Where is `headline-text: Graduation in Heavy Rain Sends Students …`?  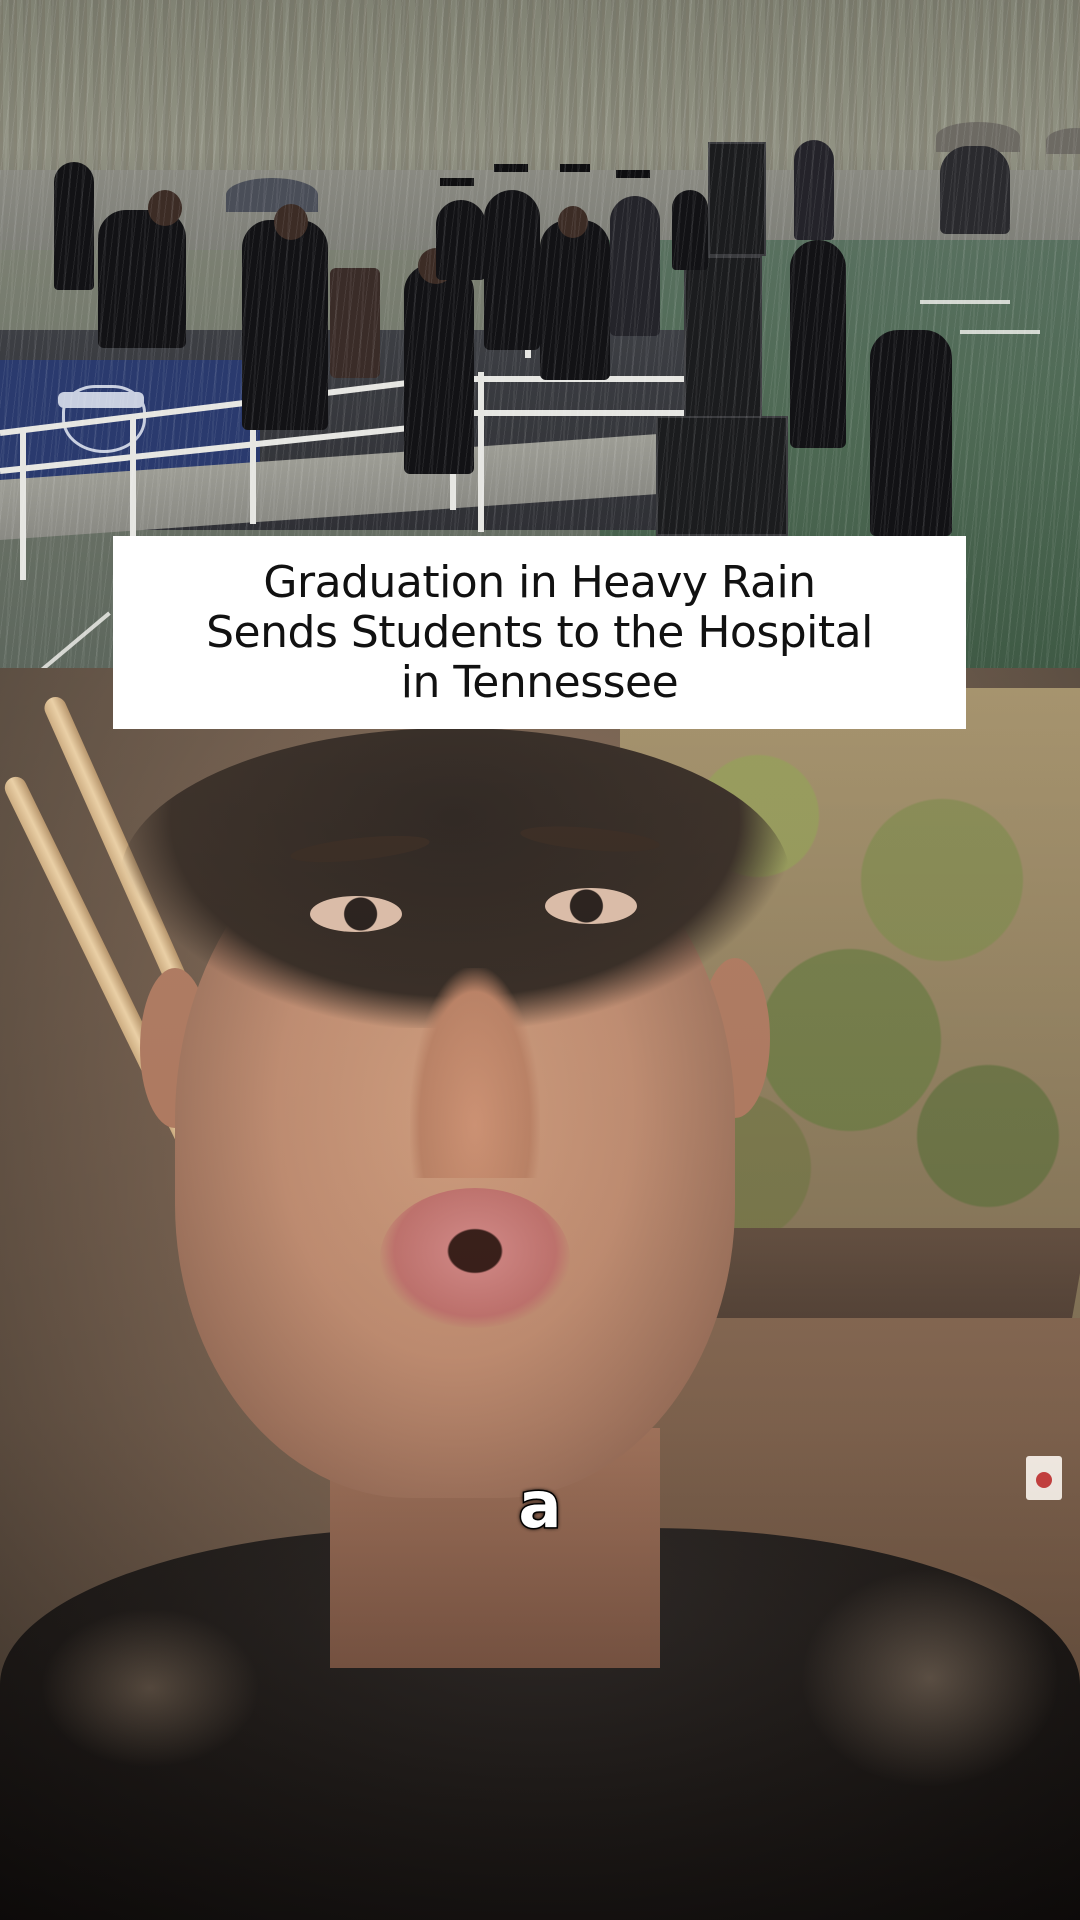 headline-text: Graduation in Heavy Rain Sends Students … is located at coordinates (539, 632).